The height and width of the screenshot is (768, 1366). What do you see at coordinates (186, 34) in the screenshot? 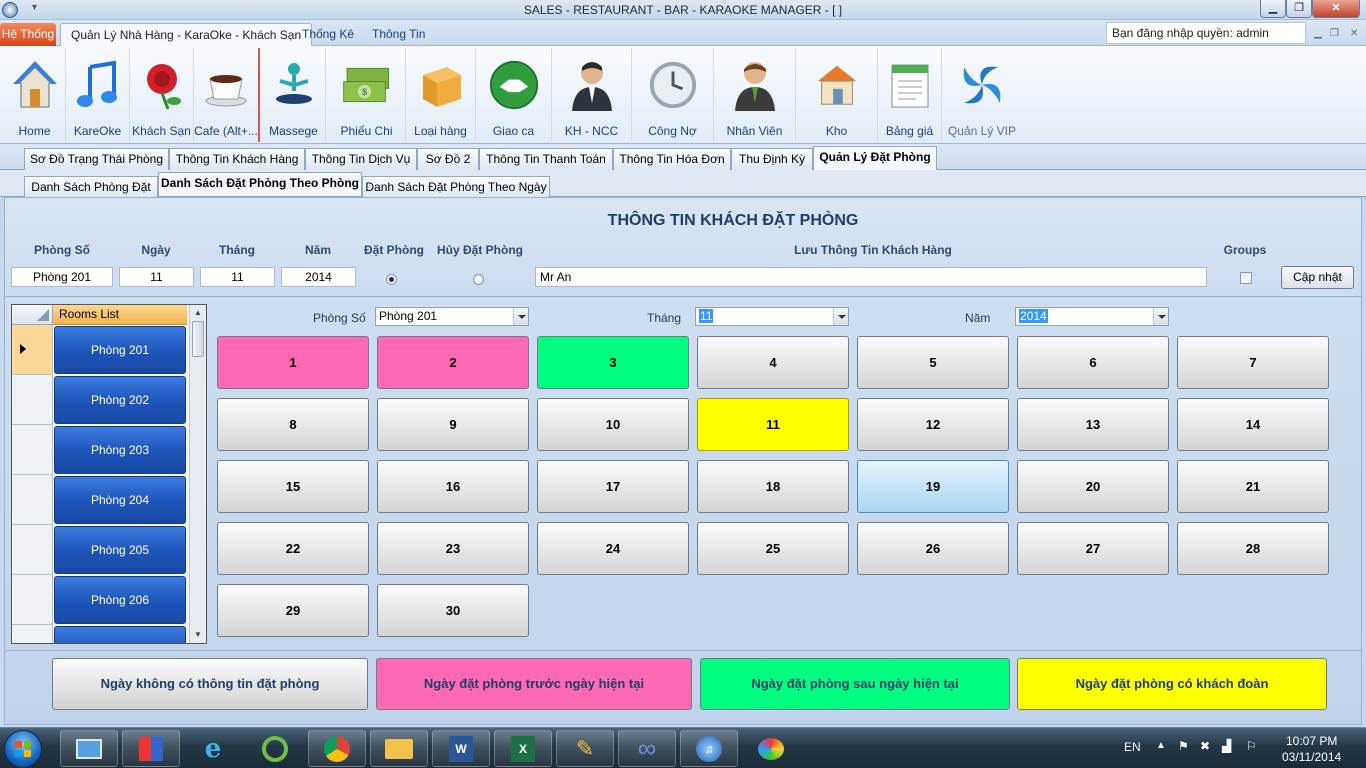
I see `menu-tab-management: Quản Lý Nhà Hàng - KaraOke - Khách Sạn` at bounding box center [186, 34].